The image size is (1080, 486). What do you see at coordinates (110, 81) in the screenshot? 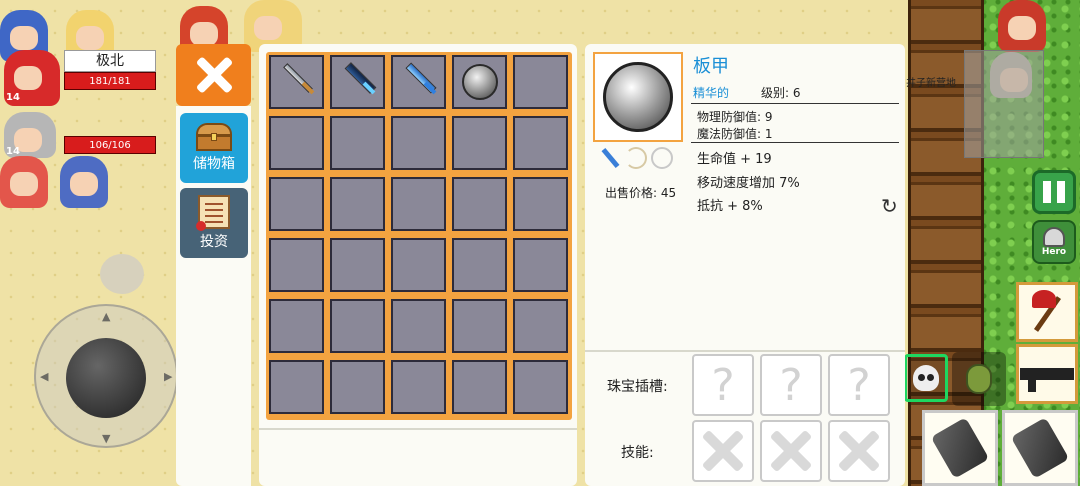
I see `player-hp-bar: 181/181` at bounding box center [110, 81].